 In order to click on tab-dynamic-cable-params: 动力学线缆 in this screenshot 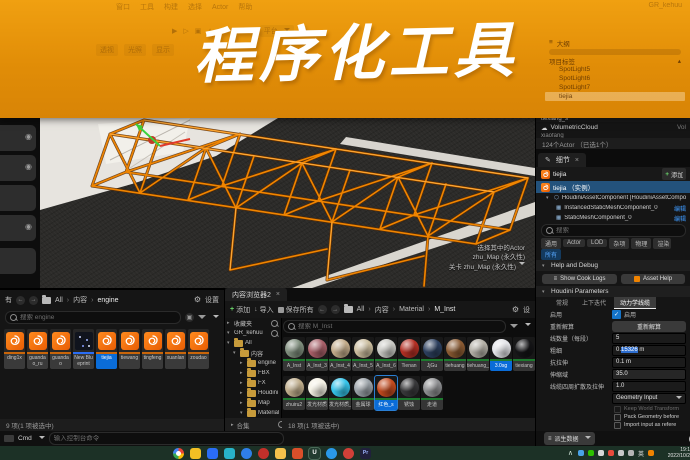, I will do `click(635, 302)`.